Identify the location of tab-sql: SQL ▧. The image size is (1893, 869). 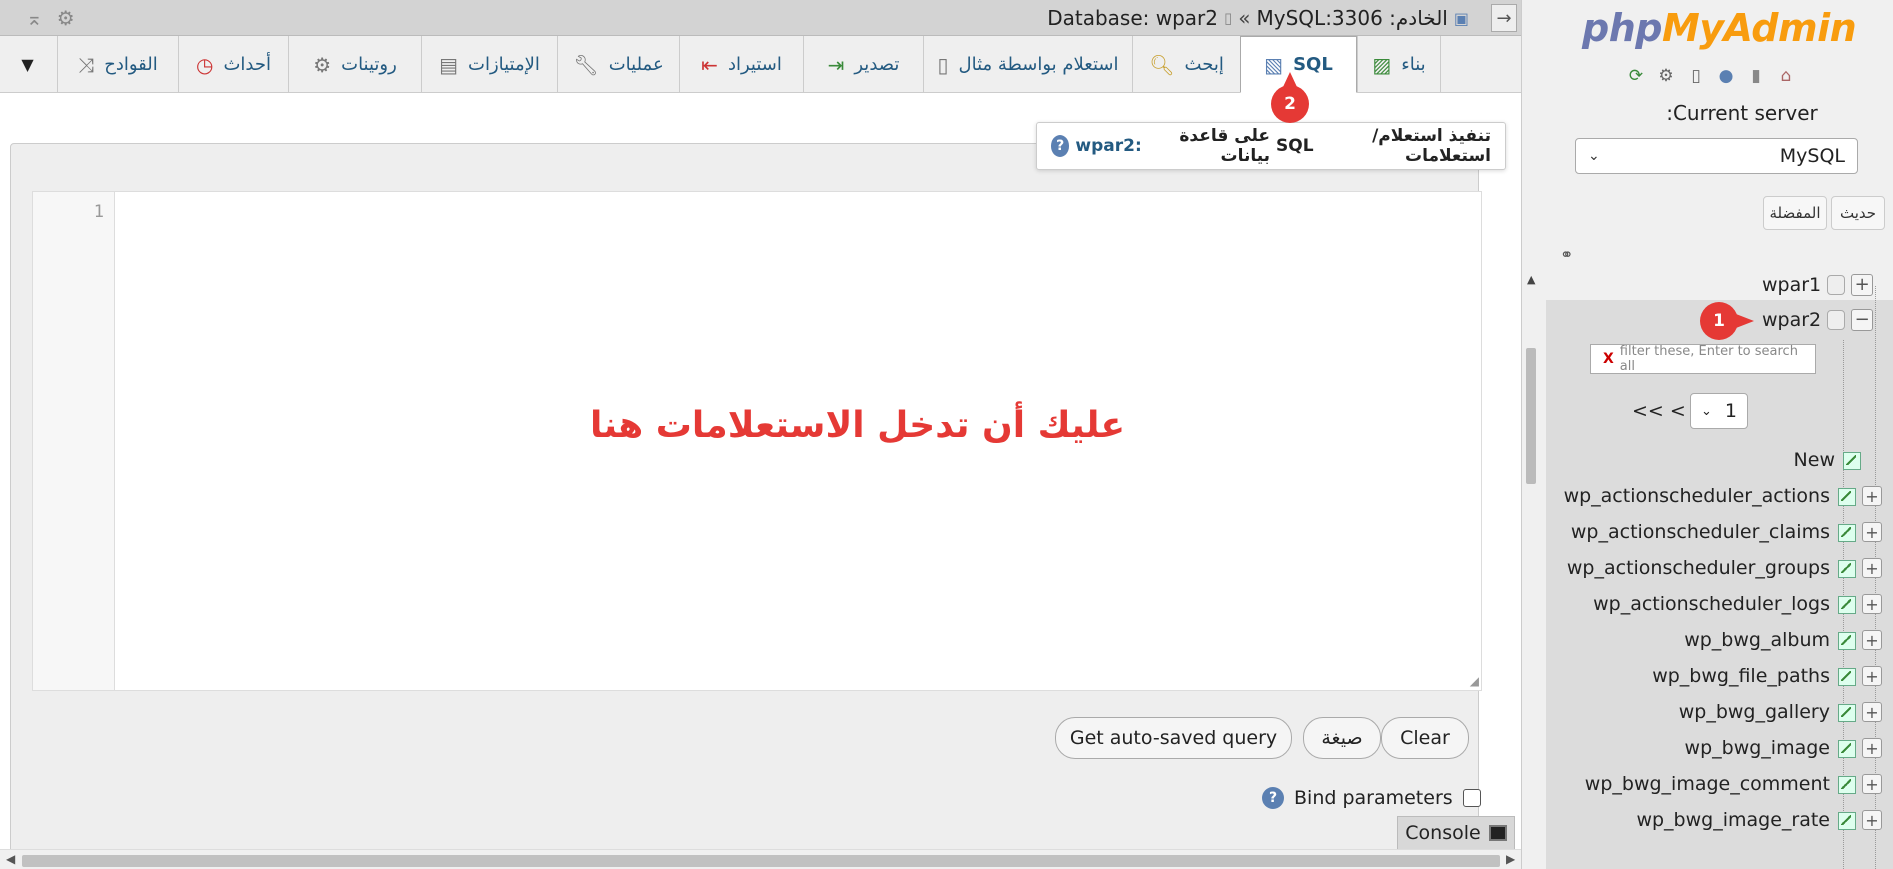
(1298, 64).